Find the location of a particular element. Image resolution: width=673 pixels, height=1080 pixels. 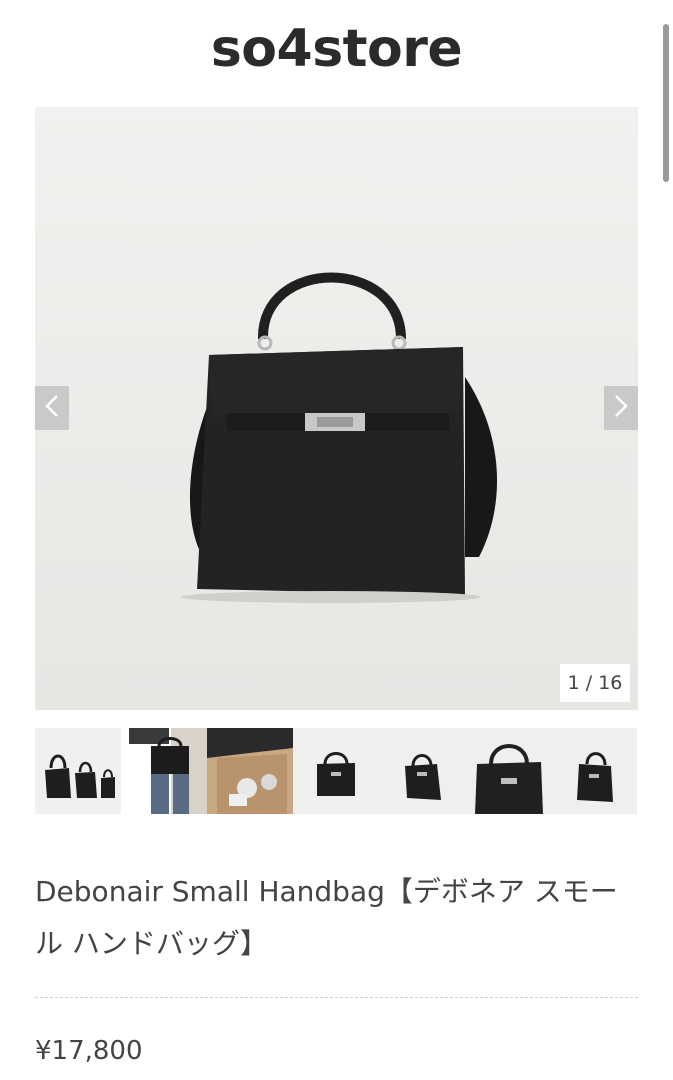

store-title: so4store is located at coordinates (336, 49).